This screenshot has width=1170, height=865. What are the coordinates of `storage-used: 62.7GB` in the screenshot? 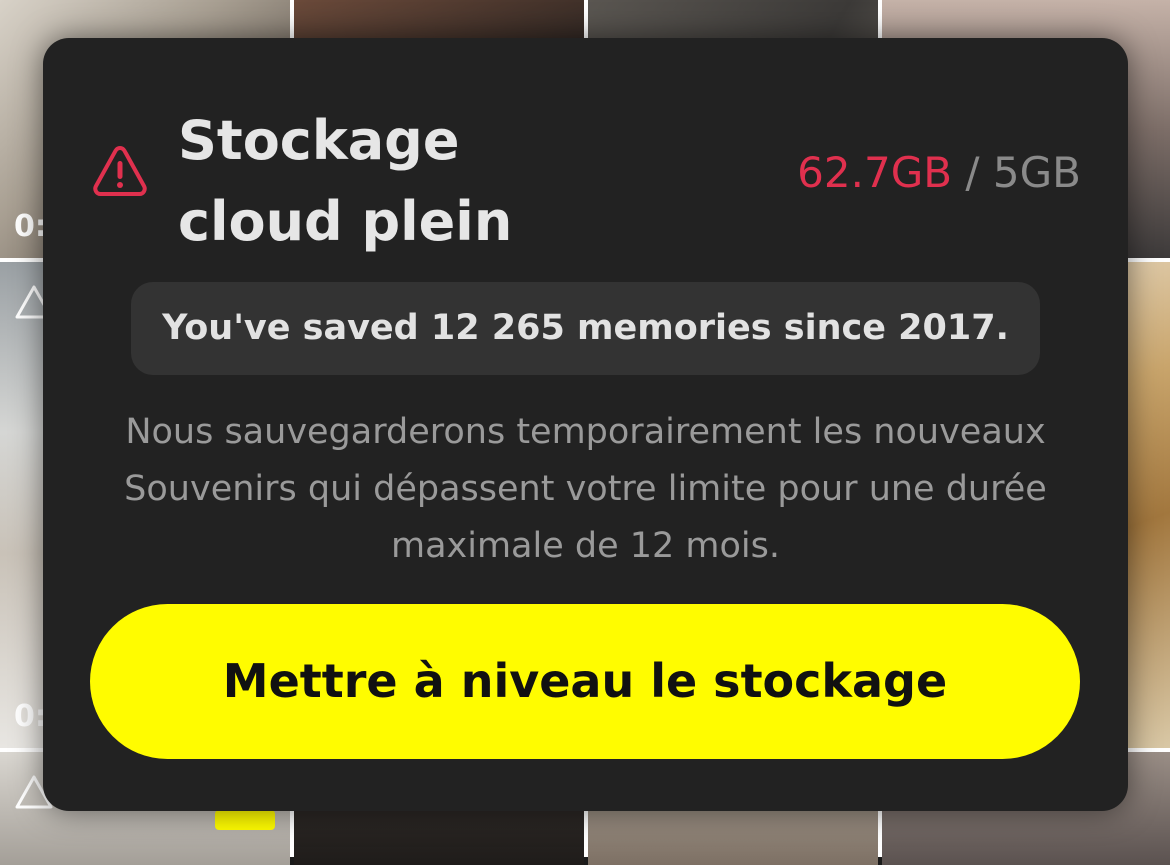 It's located at (875, 172).